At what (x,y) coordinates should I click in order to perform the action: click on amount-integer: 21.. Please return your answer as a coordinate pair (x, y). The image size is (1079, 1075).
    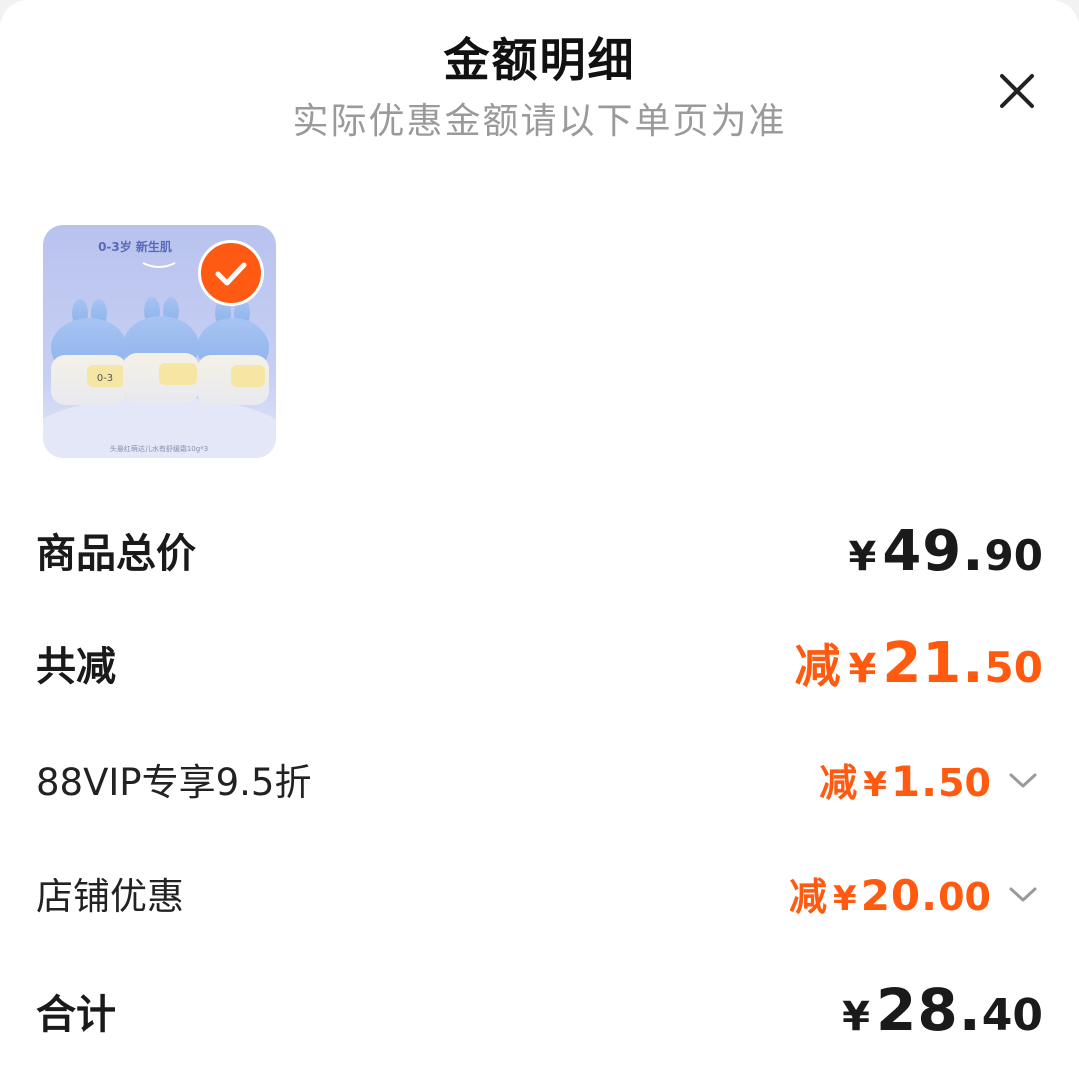
    Looking at the image, I should click on (933, 663).